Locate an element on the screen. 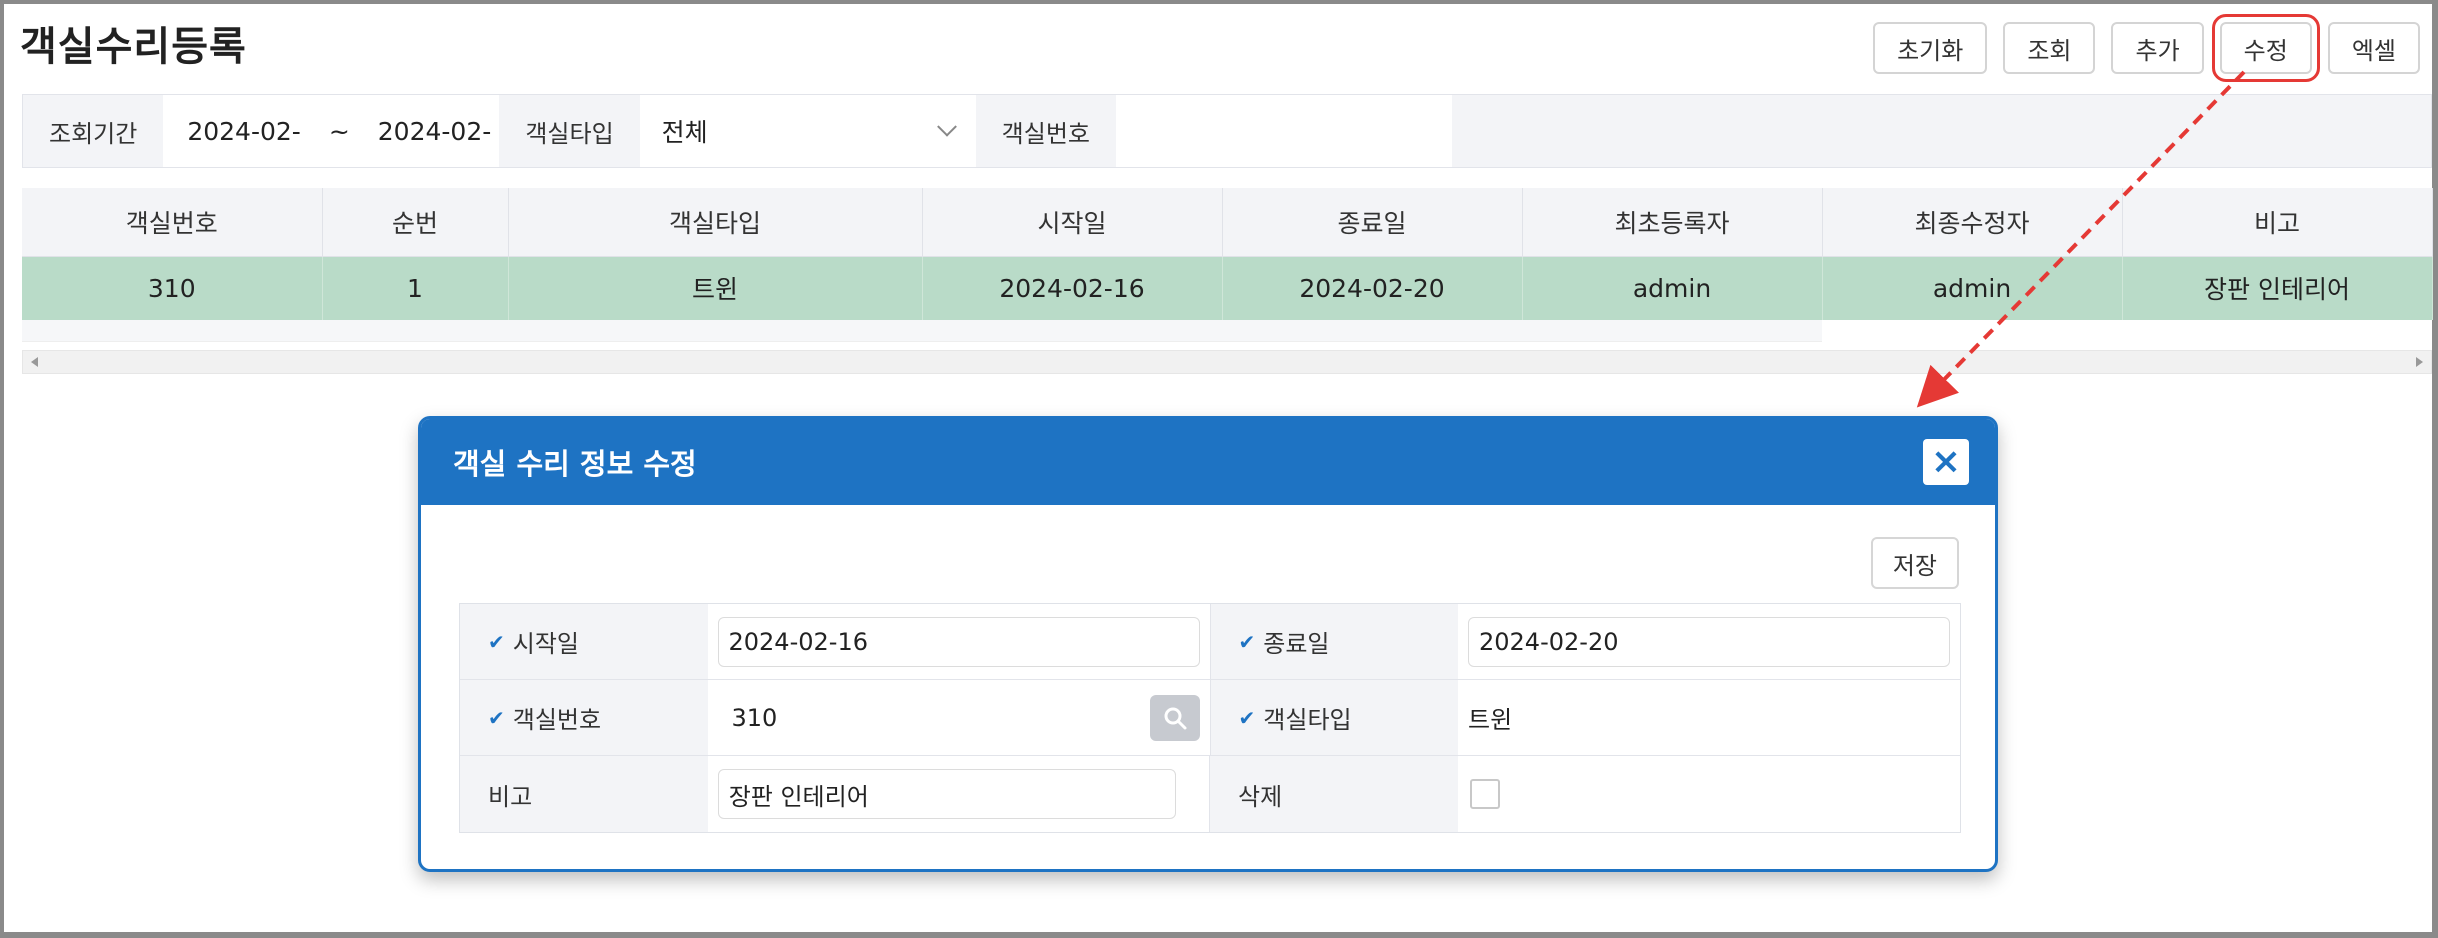  col-end-date: 종료일 is located at coordinates (1372, 222).